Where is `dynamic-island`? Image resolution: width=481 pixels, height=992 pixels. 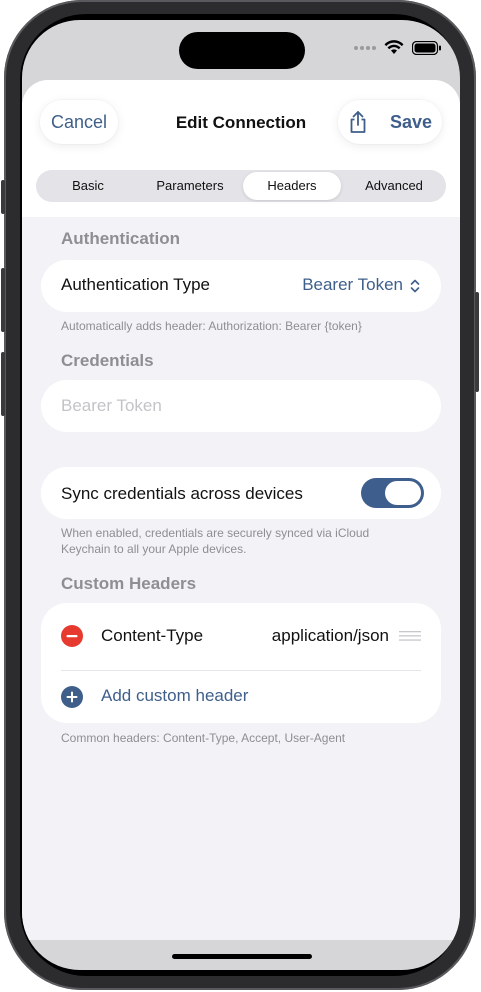
dynamic-island is located at coordinates (242, 50).